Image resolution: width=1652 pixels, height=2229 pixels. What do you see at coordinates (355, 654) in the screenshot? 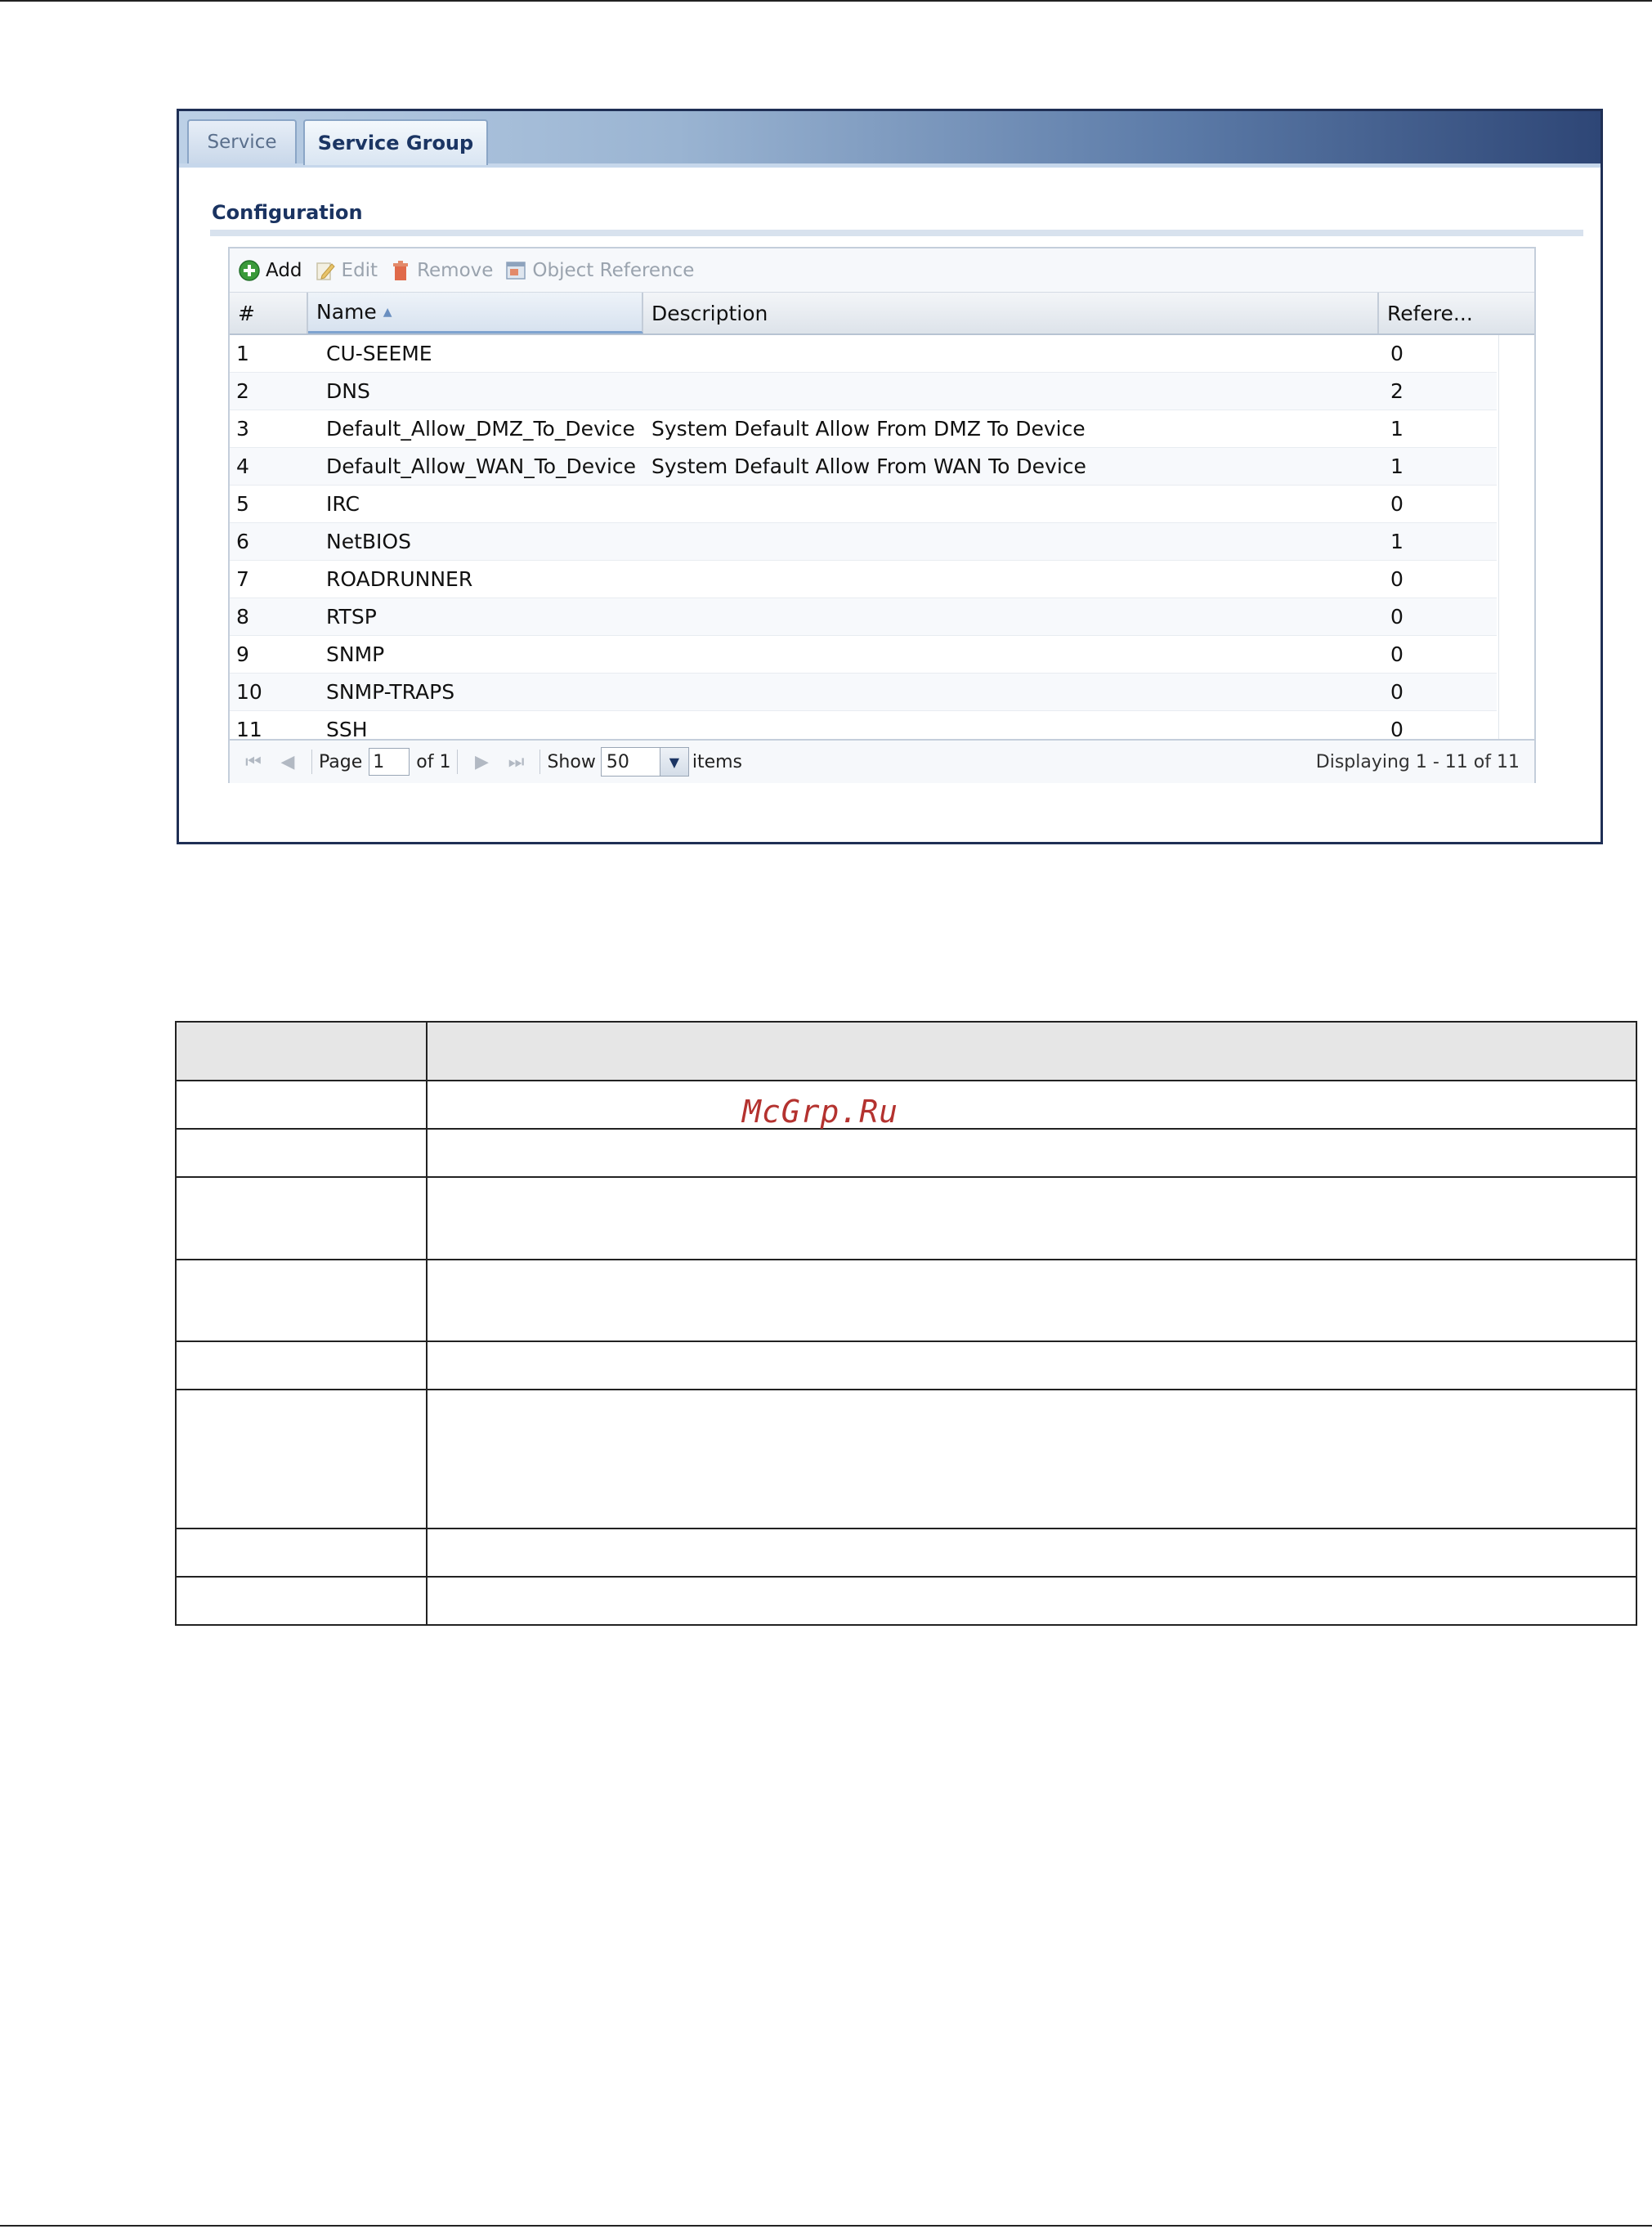
I see `row-name: SNMP` at bounding box center [355, 654].